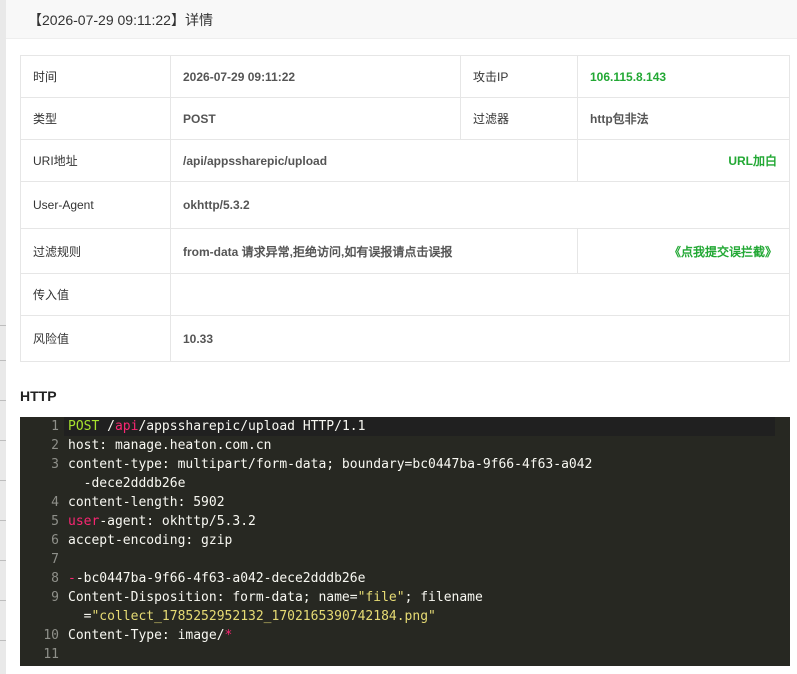 The height and width of the screenshot is (674, 797). I want to click on line-number: 4, so click(55, 502).